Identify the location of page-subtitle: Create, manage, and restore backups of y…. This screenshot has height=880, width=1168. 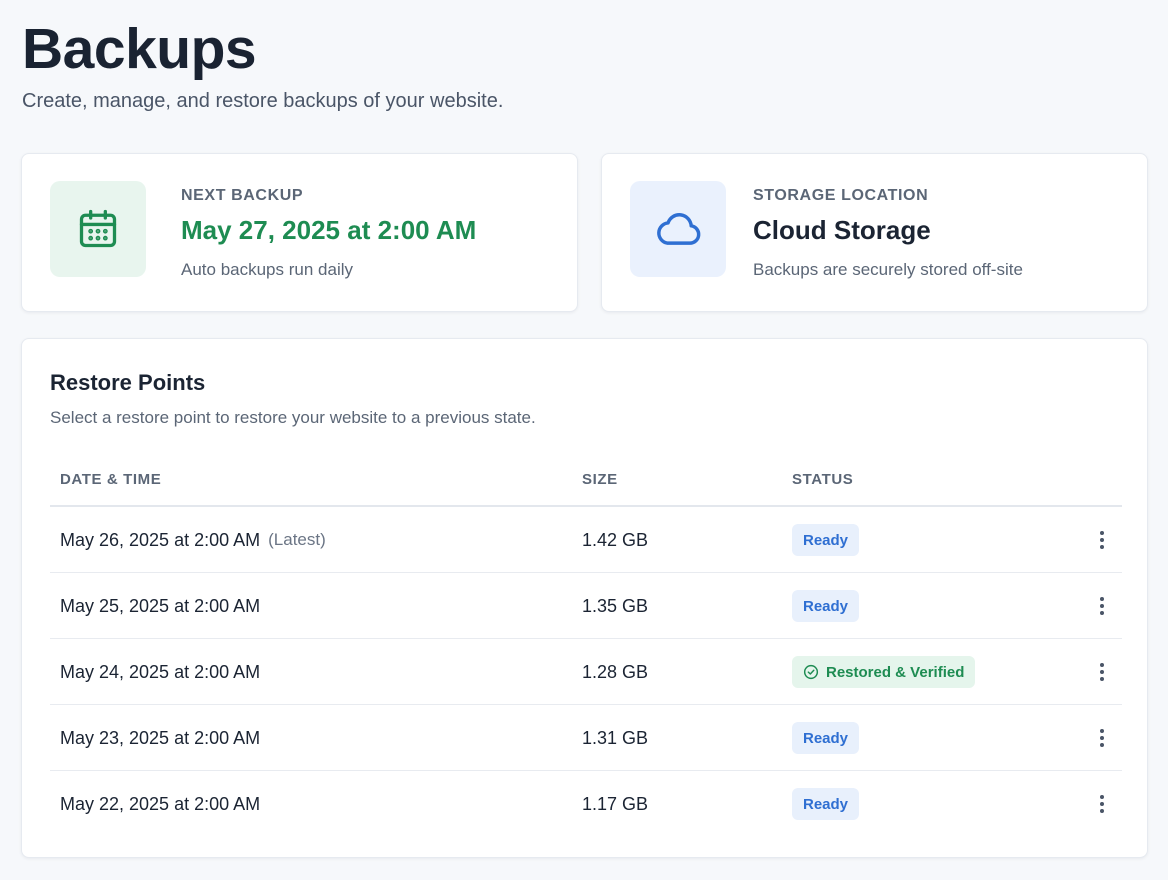
(263, 101).